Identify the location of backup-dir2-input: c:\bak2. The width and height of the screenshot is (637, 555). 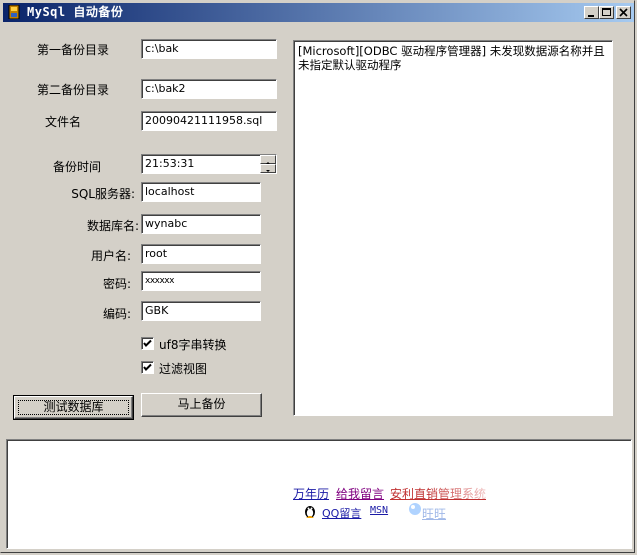
(209, 89).